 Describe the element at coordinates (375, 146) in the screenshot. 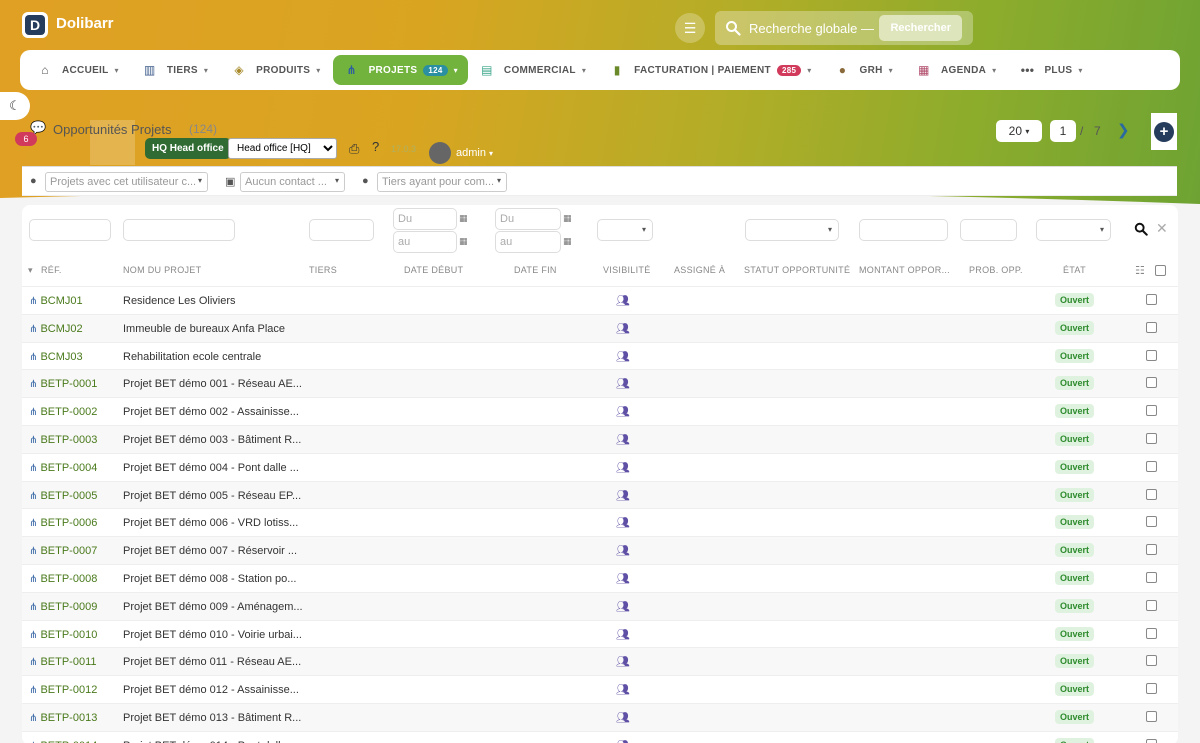

I see `help-icon: ?` at that location.